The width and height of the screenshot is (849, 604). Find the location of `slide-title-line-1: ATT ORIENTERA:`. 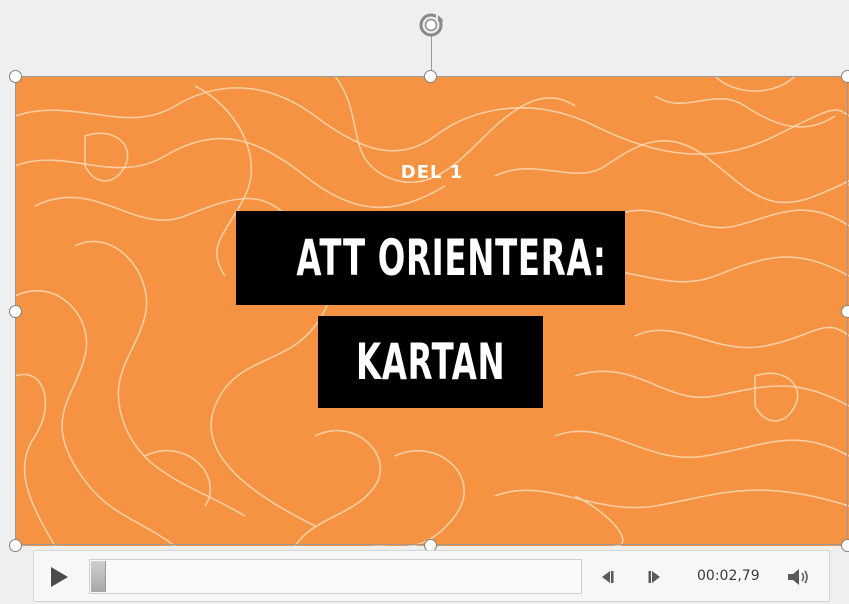

slide-title-line-1: ATT ORIENTERA: is located at coordinates (430, 258).